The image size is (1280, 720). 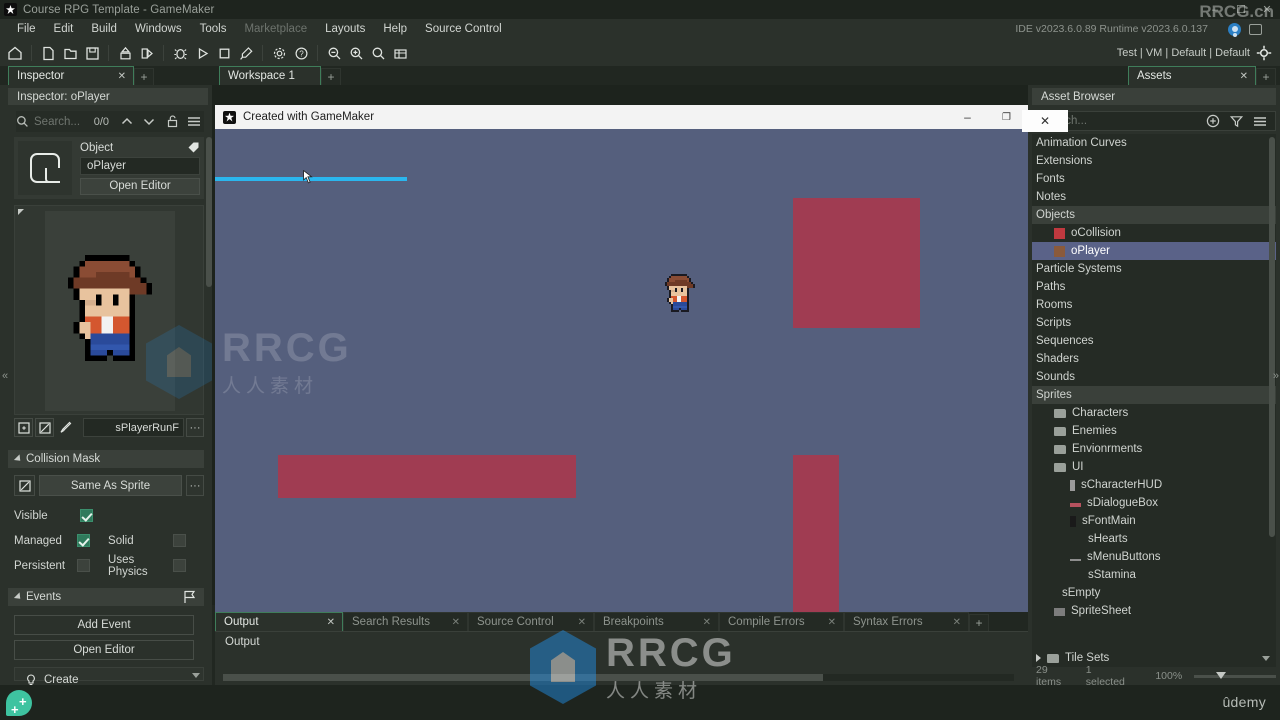 I want to click on scroll-down-icon, so click(x=1266, y=658).